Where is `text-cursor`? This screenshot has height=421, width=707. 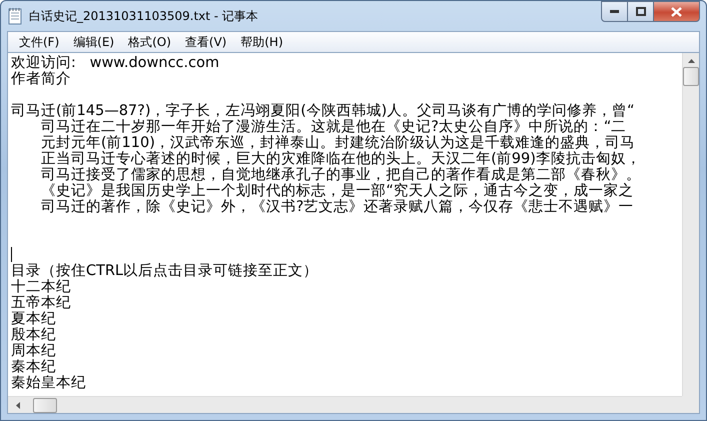 text-cursor is located at coordinates (11, 254).